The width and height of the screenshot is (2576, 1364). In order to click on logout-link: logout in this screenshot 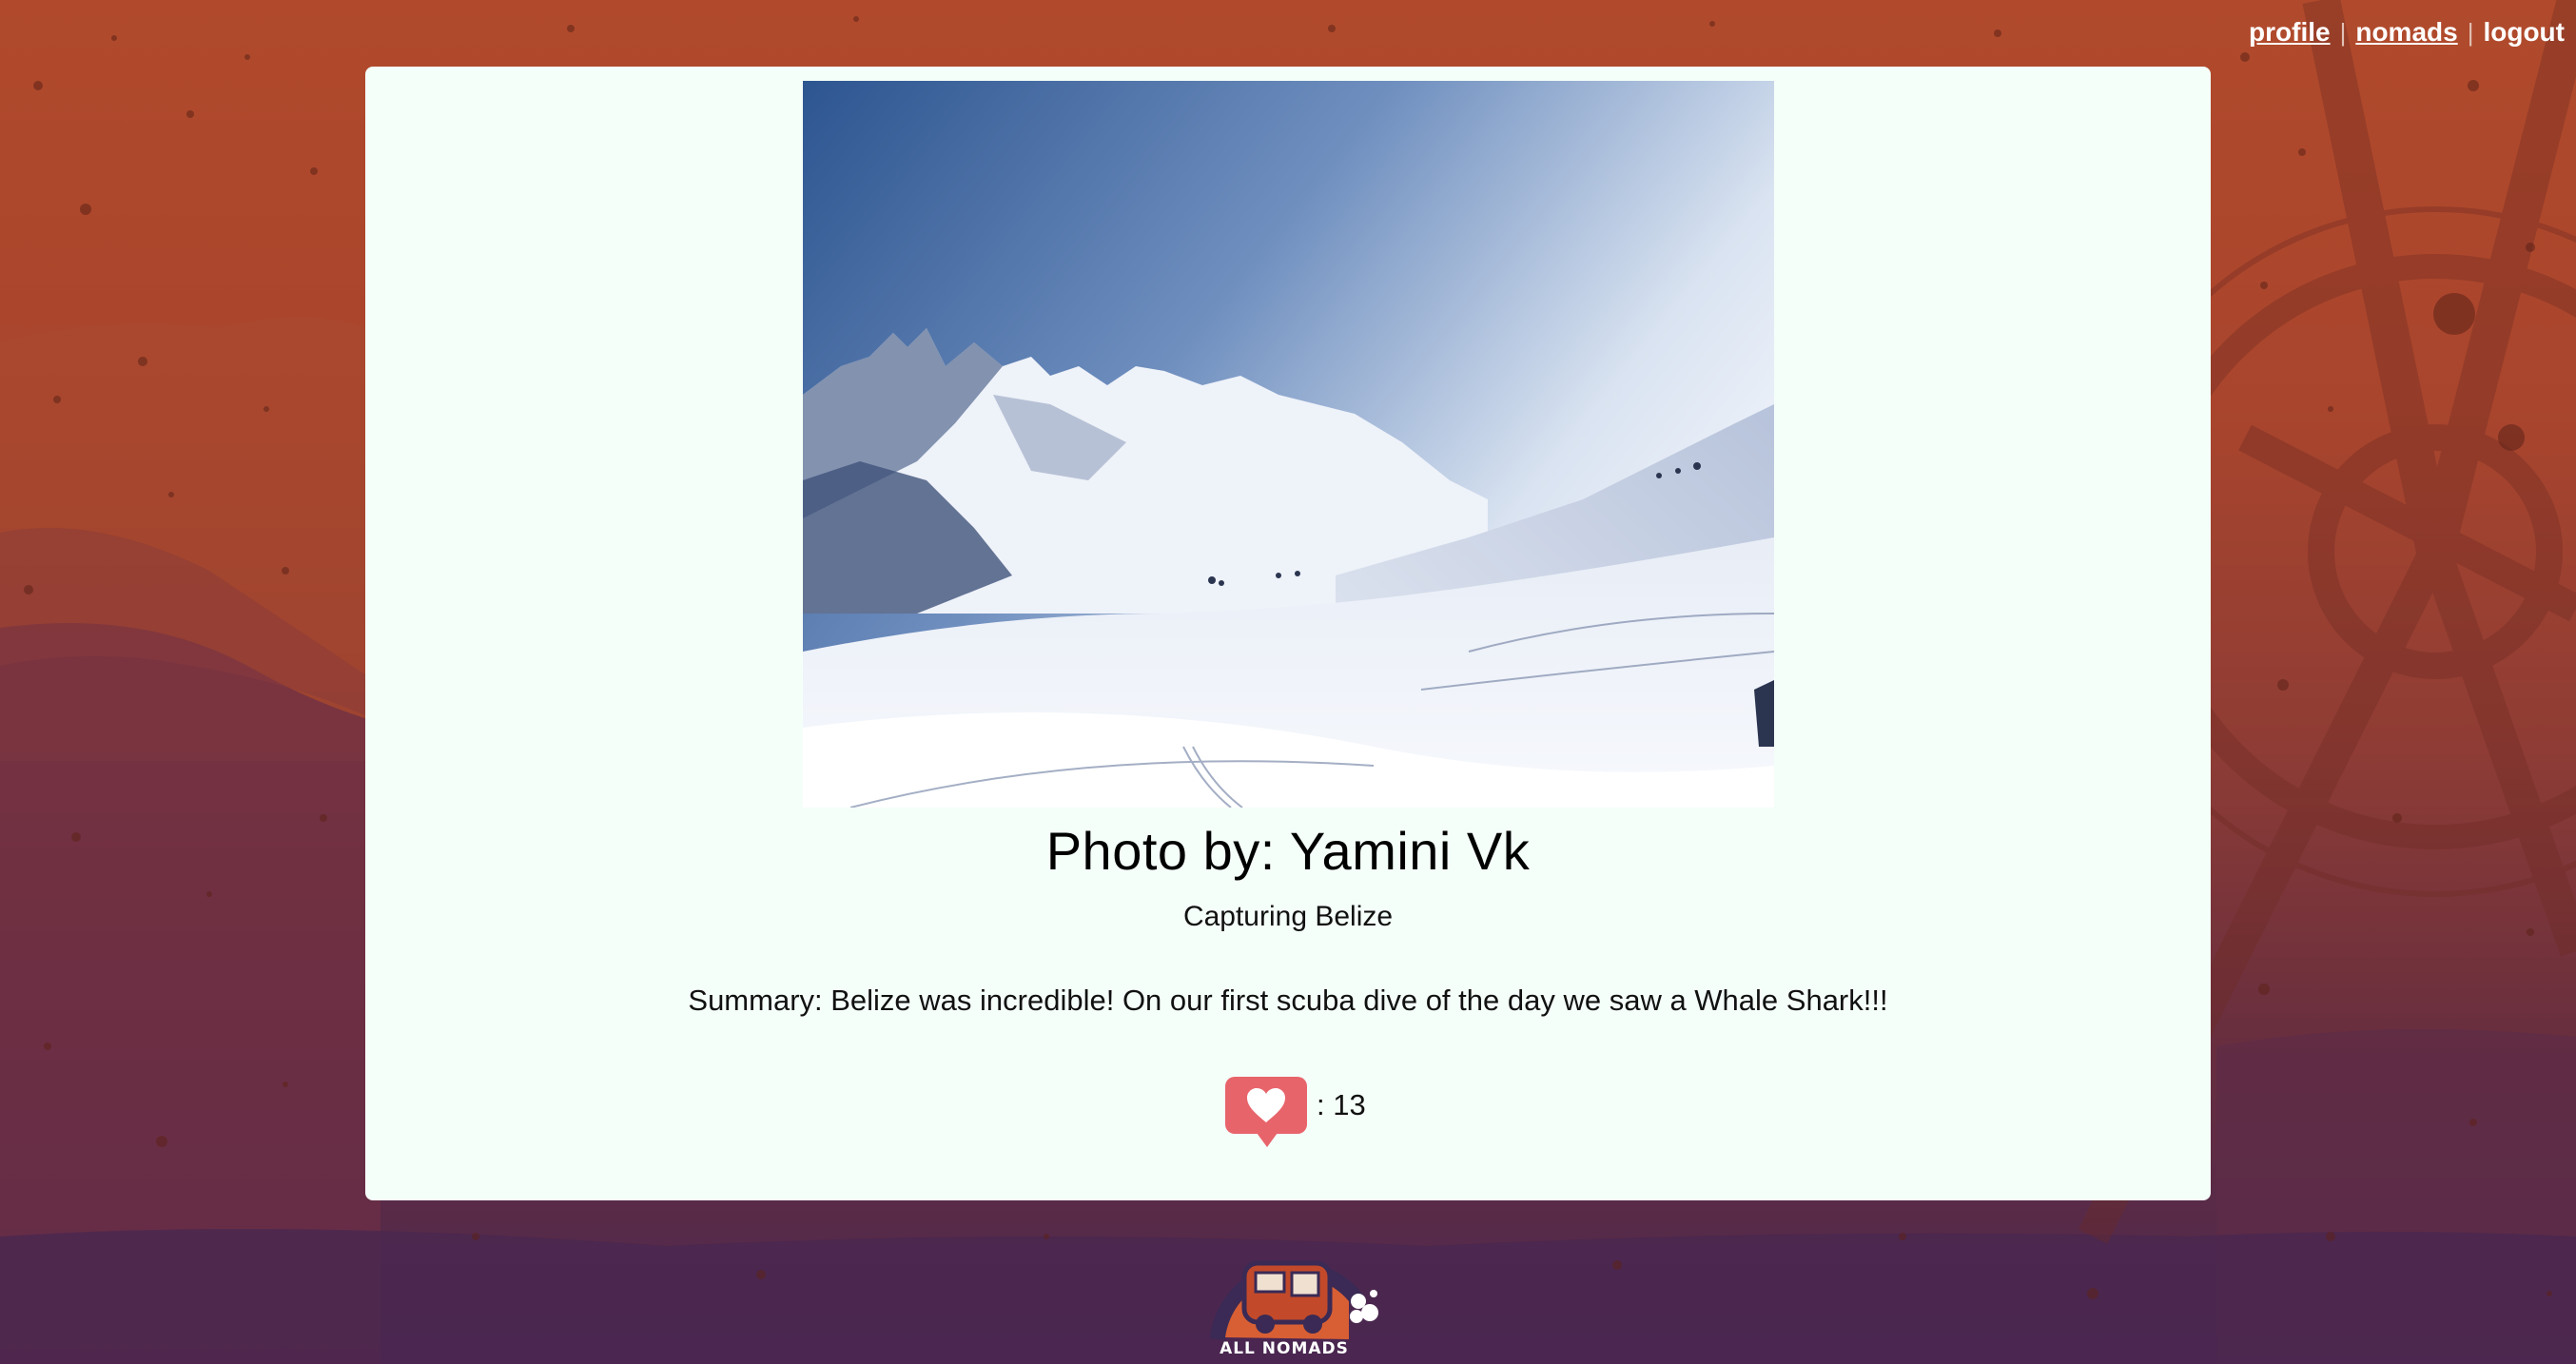, I will do `click(2524, 32)`.